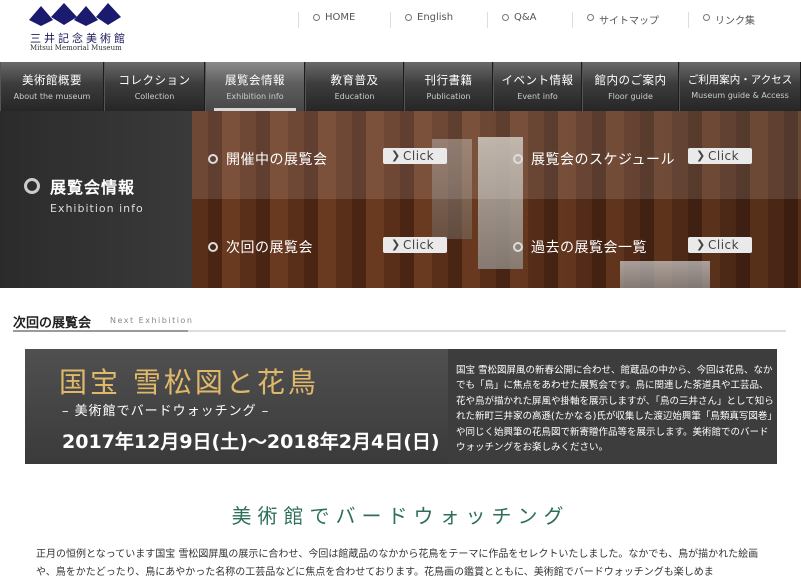 This screenshot has width=801, height=579. I want to click on nav-item-collection: コレクション Collection, so click(154, 86).